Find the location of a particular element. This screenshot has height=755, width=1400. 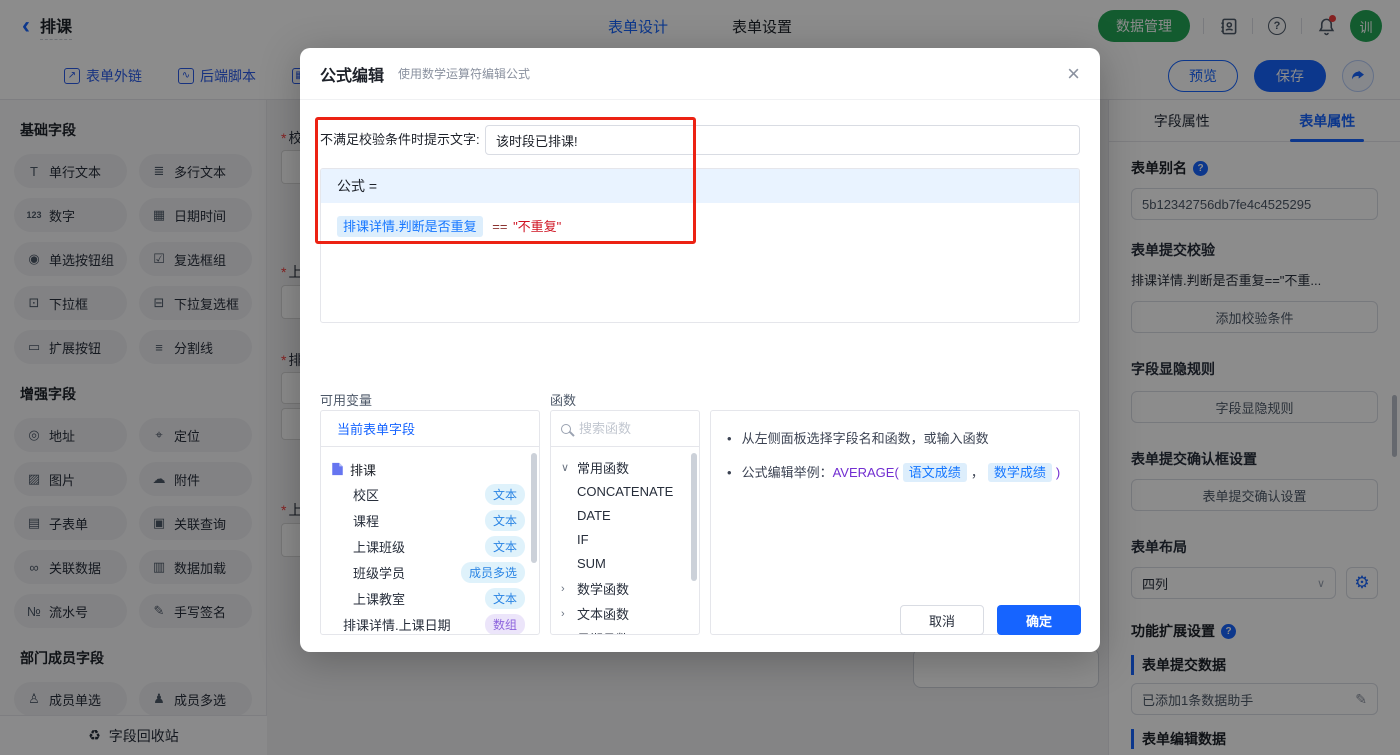

function-search is located at coordinates (625, 429).